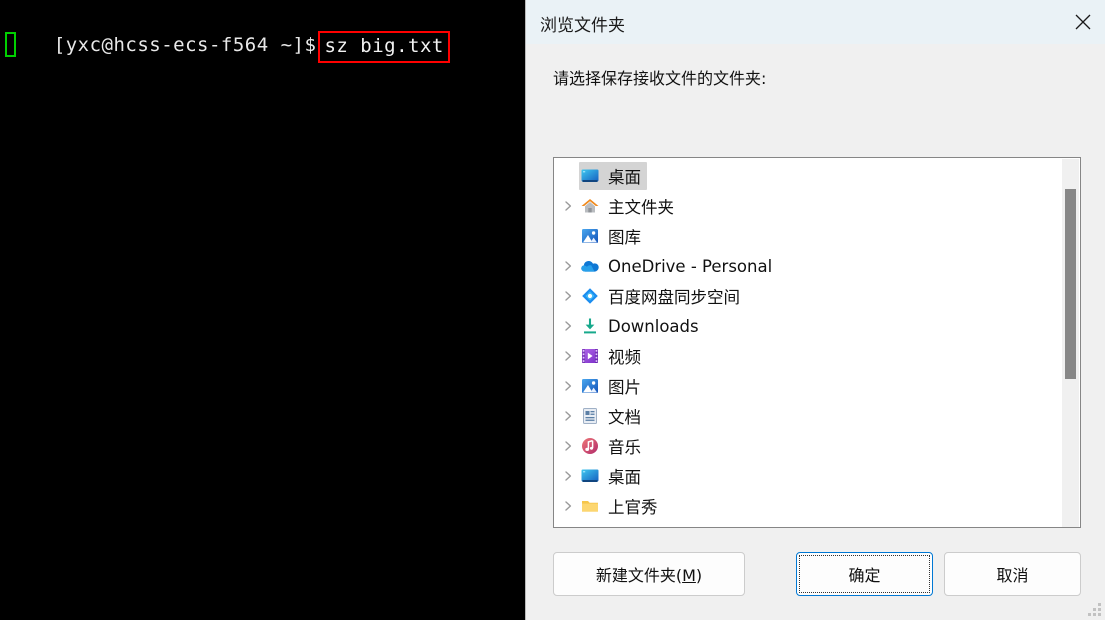  I want to click on tree-item: 视频, so click(808, 356).